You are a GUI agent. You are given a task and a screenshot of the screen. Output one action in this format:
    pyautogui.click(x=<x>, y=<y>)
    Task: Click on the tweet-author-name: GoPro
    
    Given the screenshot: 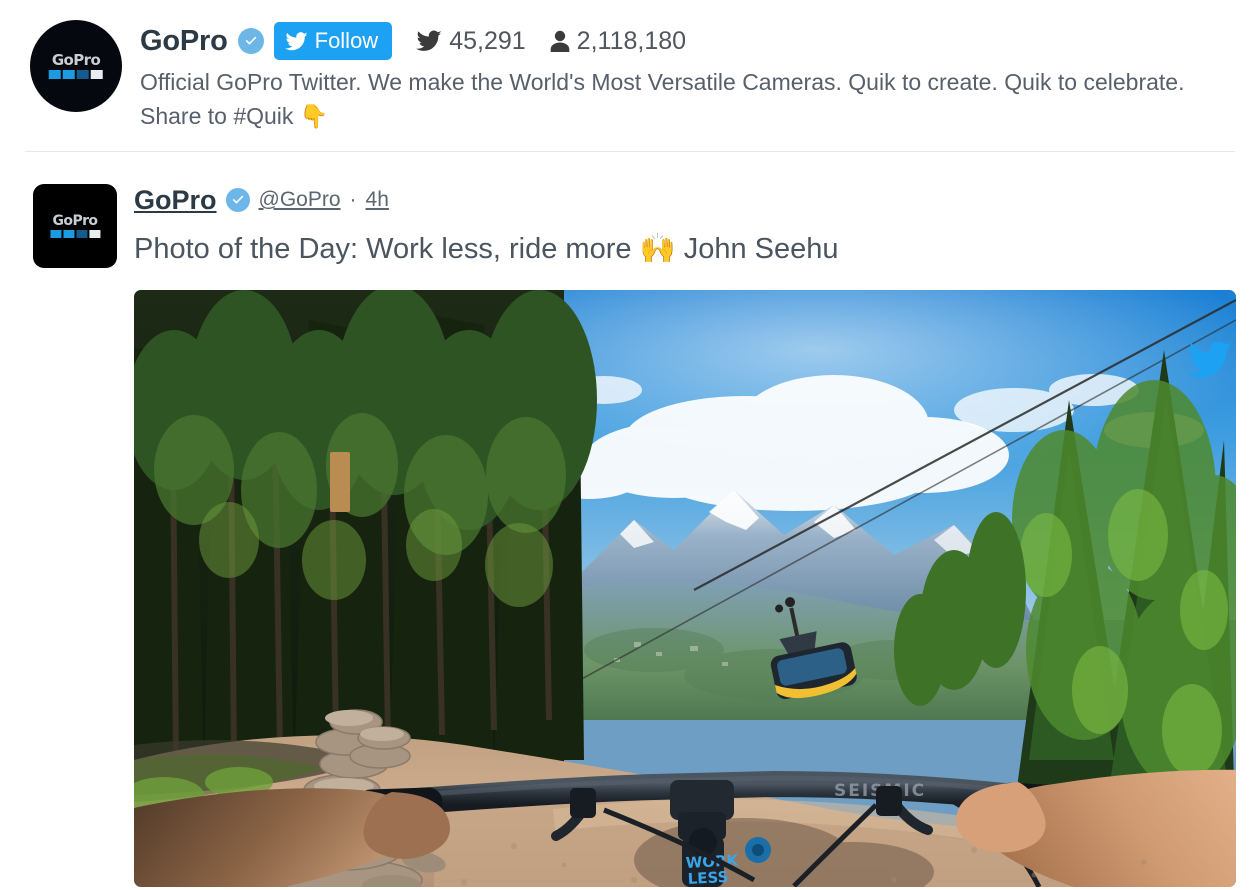 What is the action you would take?
    pyautogui.click(x=175, y=200)
    